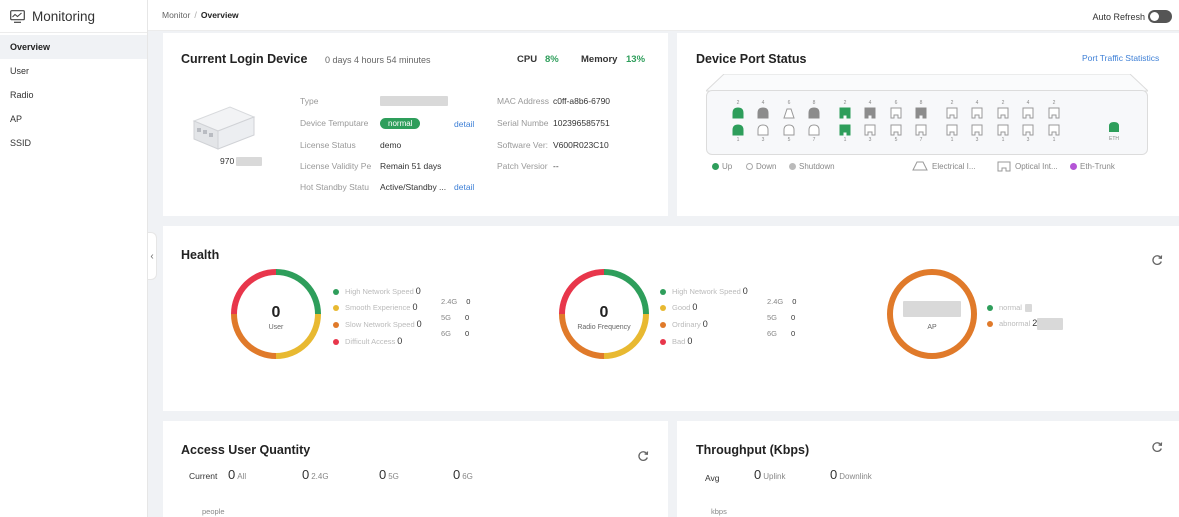 The image size is (1179, 517). Describe the element at coordinates (237, 474) in the screenshot. I see `users-all: 0 All` at that location.